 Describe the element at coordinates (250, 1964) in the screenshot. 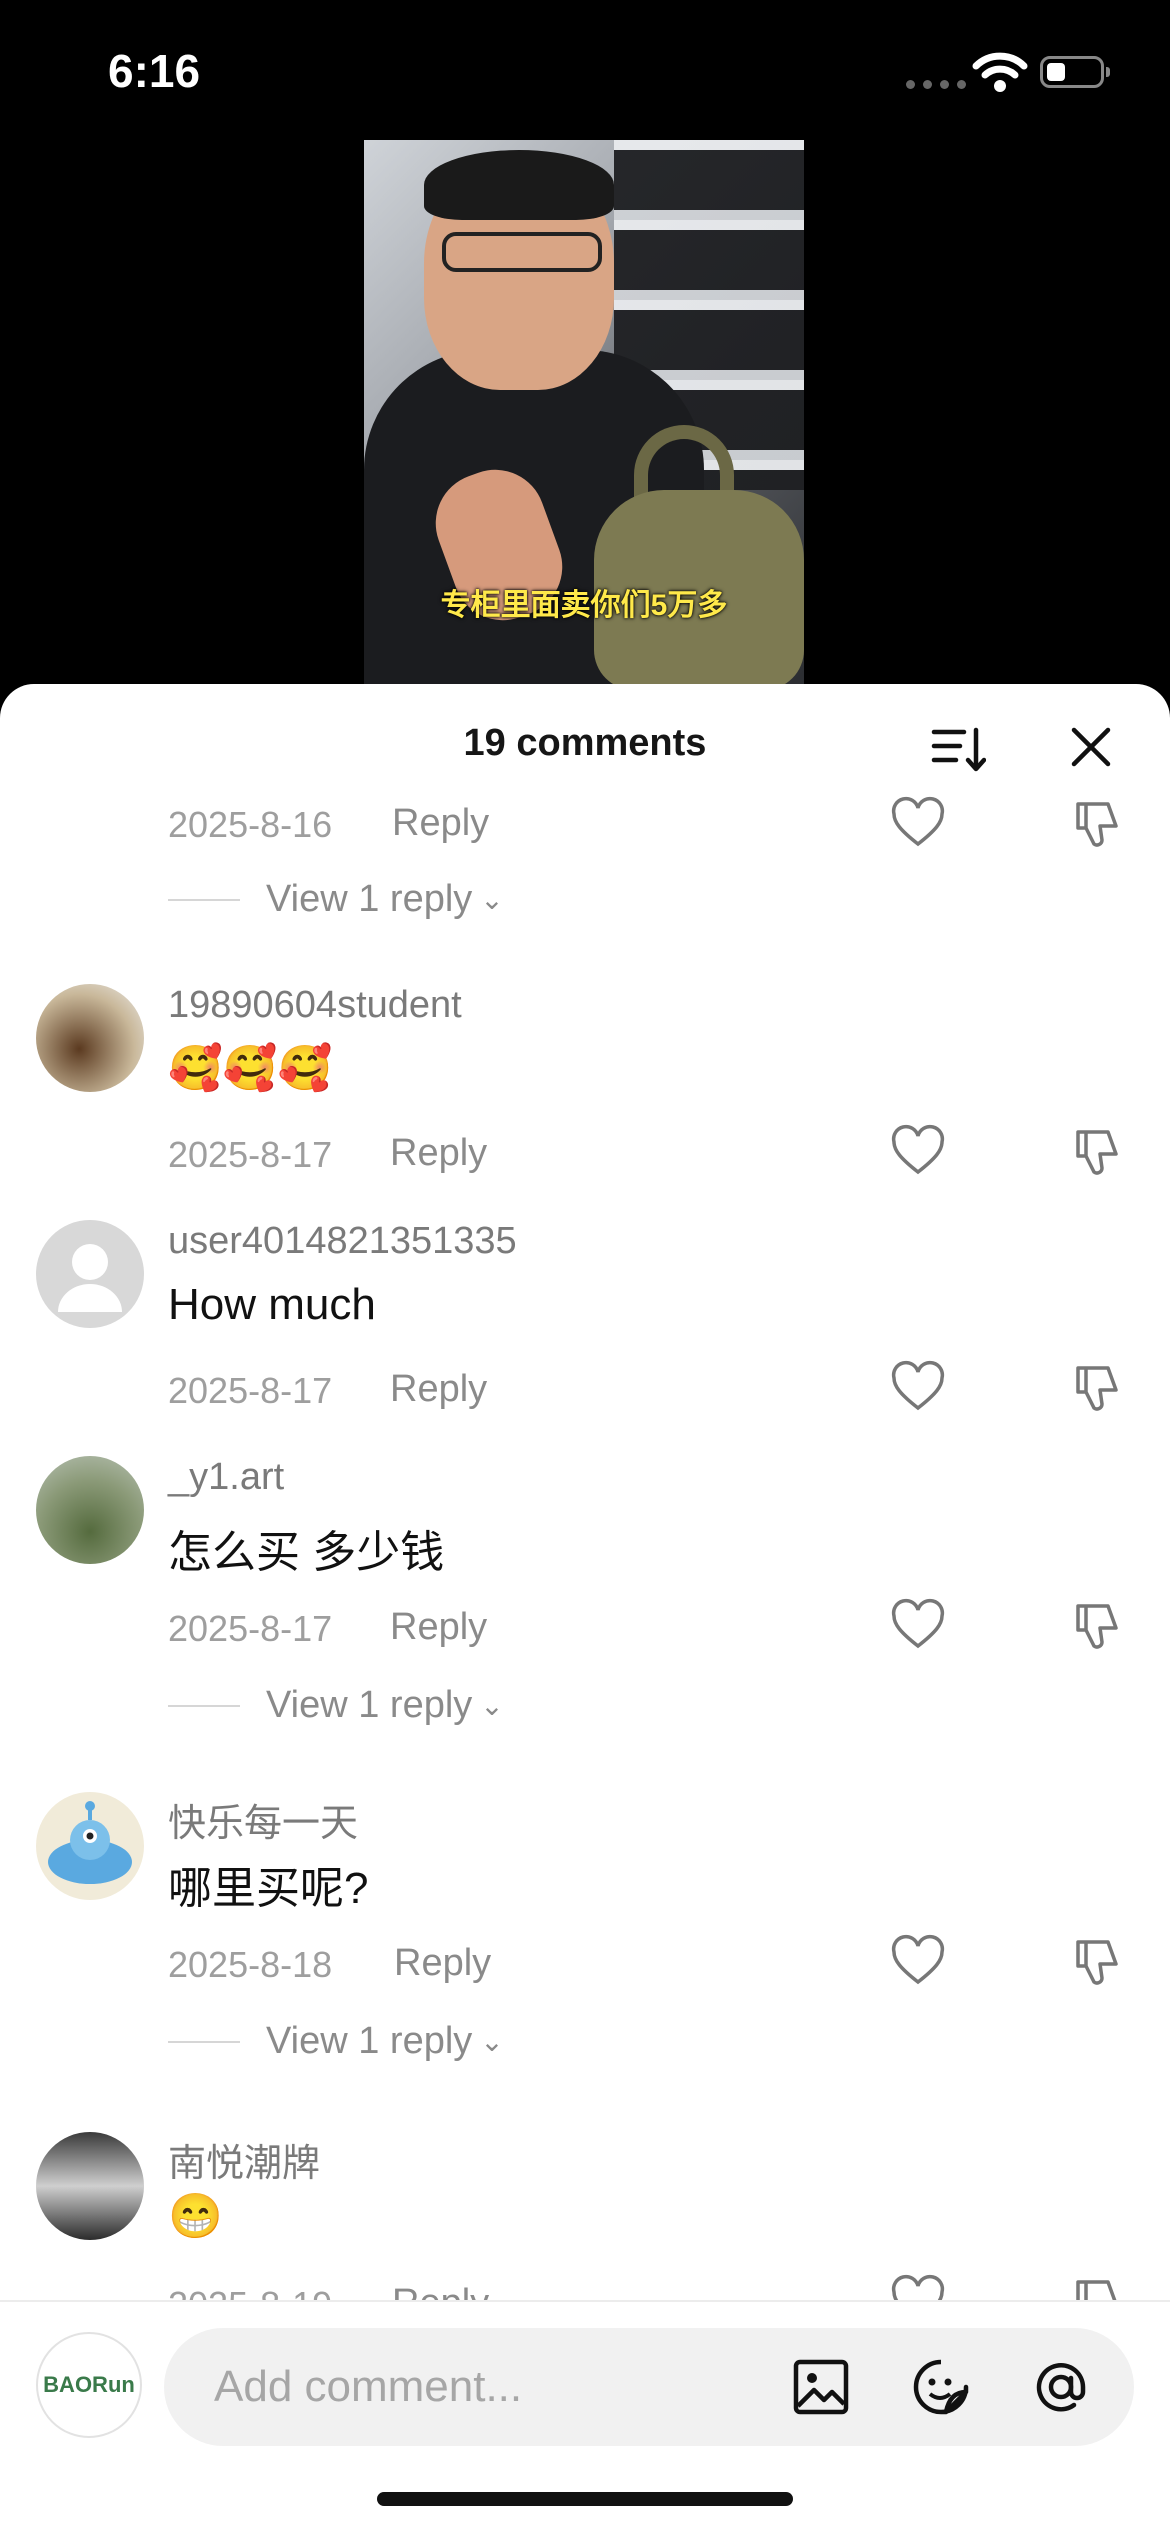

I see `comment-date: 2025-8-18` at that location.